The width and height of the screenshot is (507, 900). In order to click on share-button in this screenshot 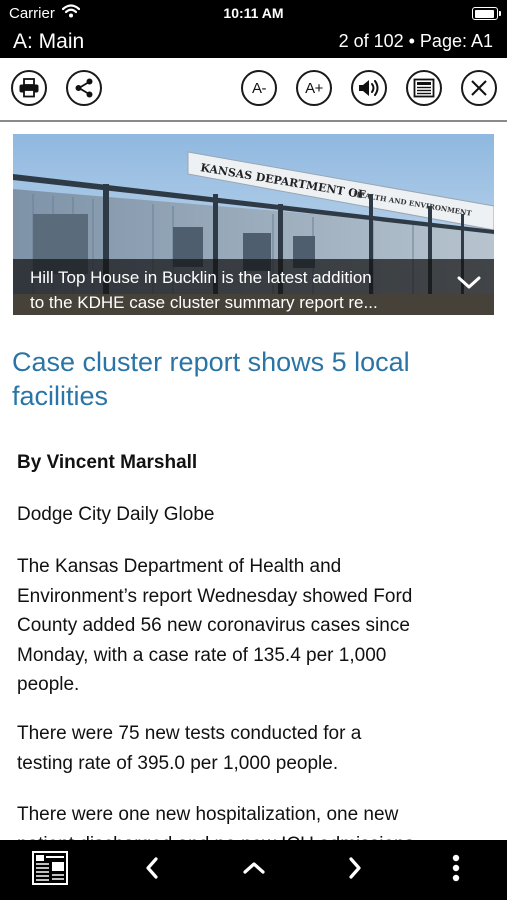, I will do `click(84, 88)`.